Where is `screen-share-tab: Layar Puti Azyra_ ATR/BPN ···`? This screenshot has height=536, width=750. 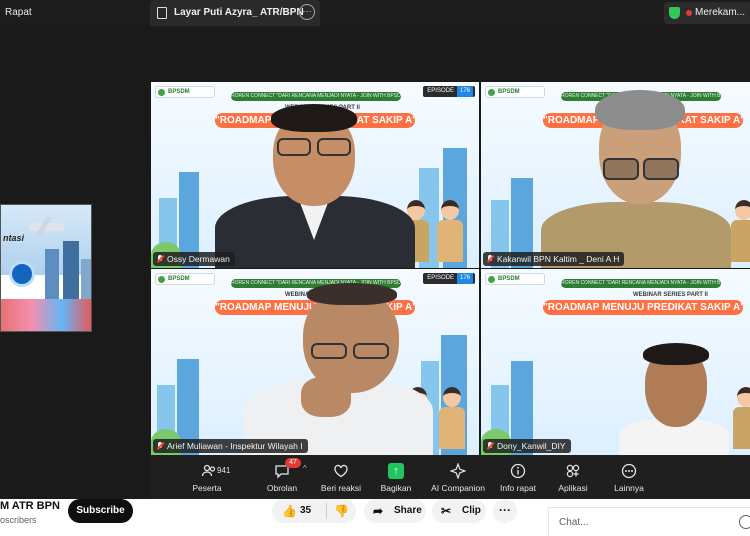
screen-share-tab: Layar Puti Azyra_ ATR/BPN ··· is located at coordinates (235, 13).